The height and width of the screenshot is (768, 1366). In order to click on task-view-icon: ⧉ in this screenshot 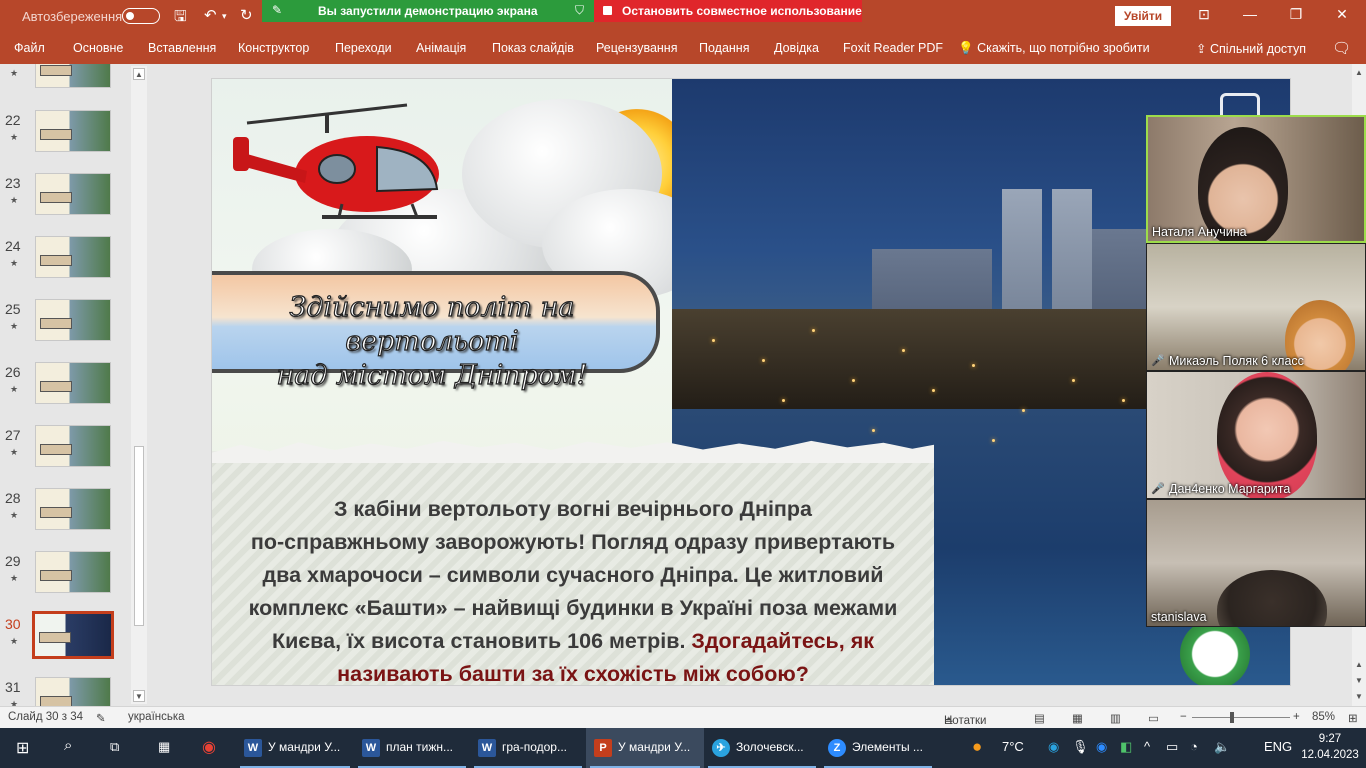, I will do `click(114, 747)`.